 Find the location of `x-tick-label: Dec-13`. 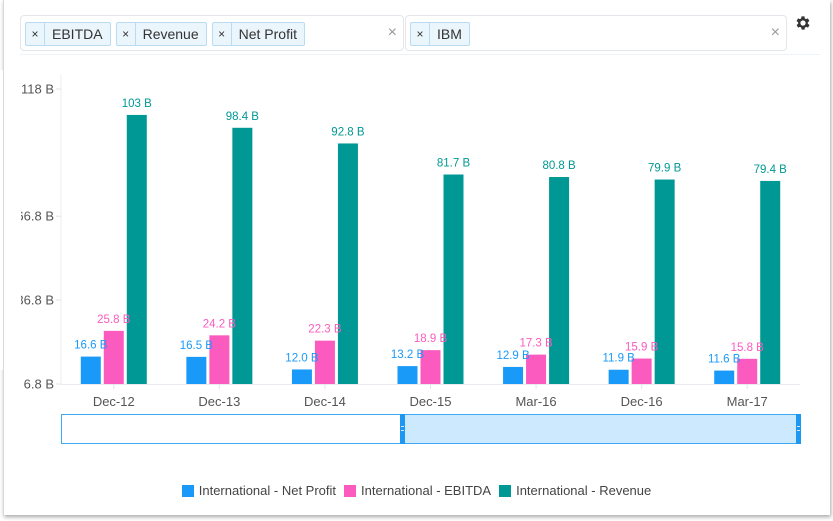

x-tick-label: Dec-13 is located at coordinates (219, 401).